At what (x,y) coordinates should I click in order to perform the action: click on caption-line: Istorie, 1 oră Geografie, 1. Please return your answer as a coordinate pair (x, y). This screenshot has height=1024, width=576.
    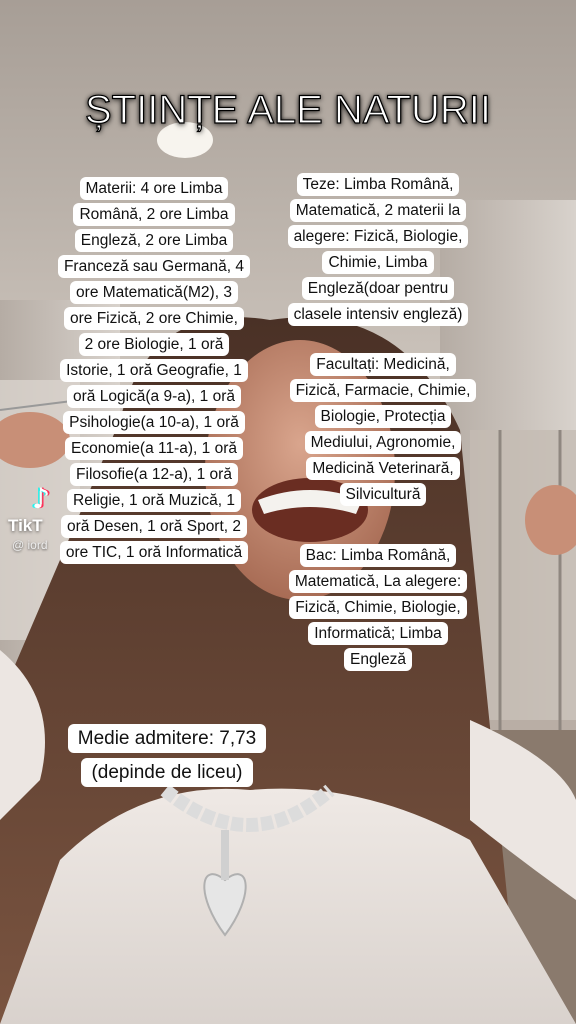
    Looking at the image, I should click on (154, 370).